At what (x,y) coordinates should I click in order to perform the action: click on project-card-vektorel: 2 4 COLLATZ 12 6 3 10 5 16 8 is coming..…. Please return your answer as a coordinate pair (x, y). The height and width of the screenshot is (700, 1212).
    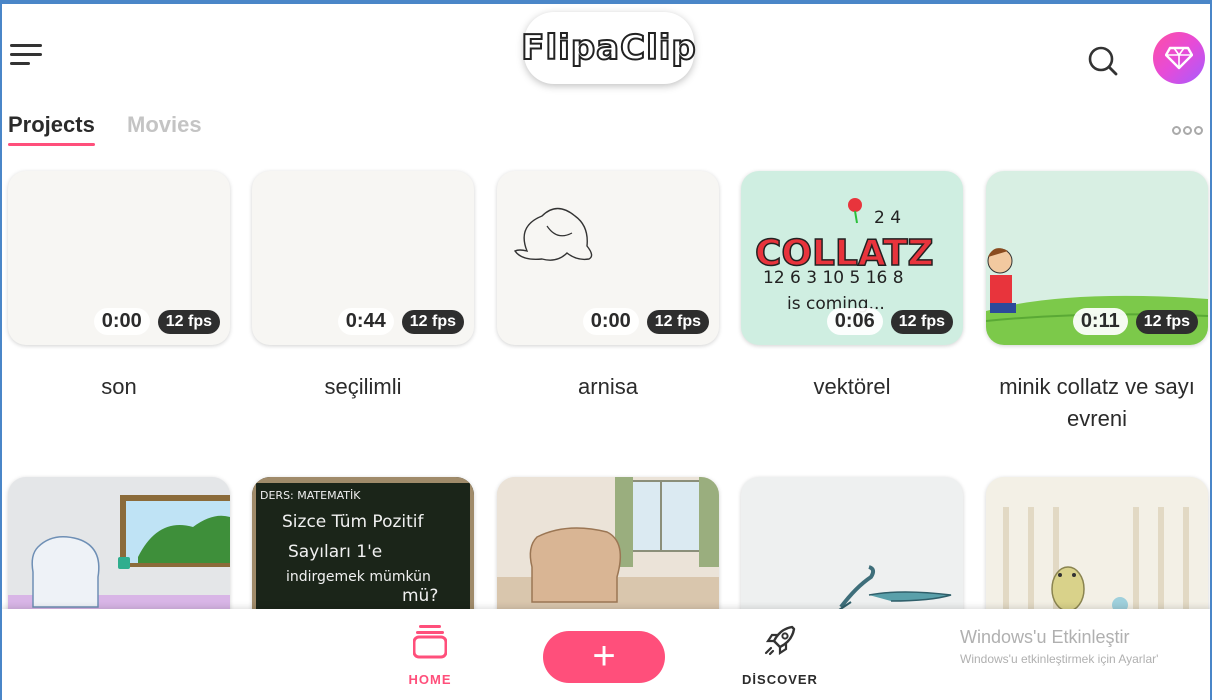
    Looking at the image, I should click on (852, 287).